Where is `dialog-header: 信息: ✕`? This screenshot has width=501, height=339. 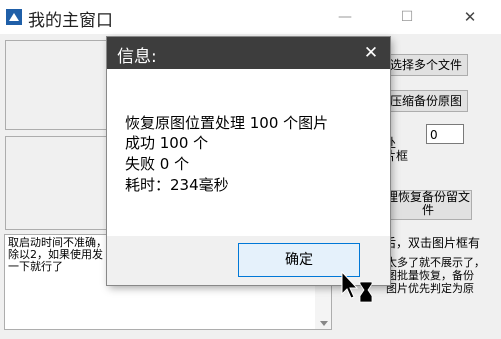
dialog-header: 信息: ✕ is located at coordinates (248, 53).